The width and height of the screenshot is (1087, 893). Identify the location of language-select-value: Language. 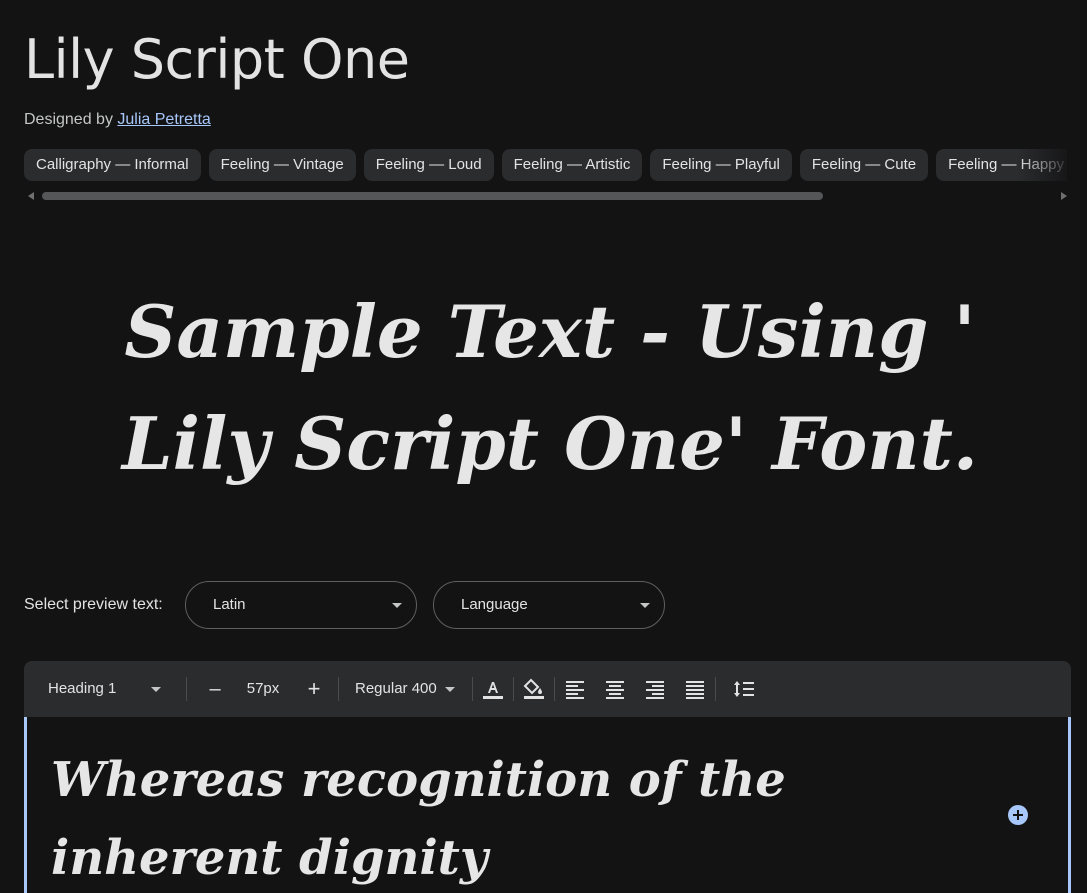
(494, 604).